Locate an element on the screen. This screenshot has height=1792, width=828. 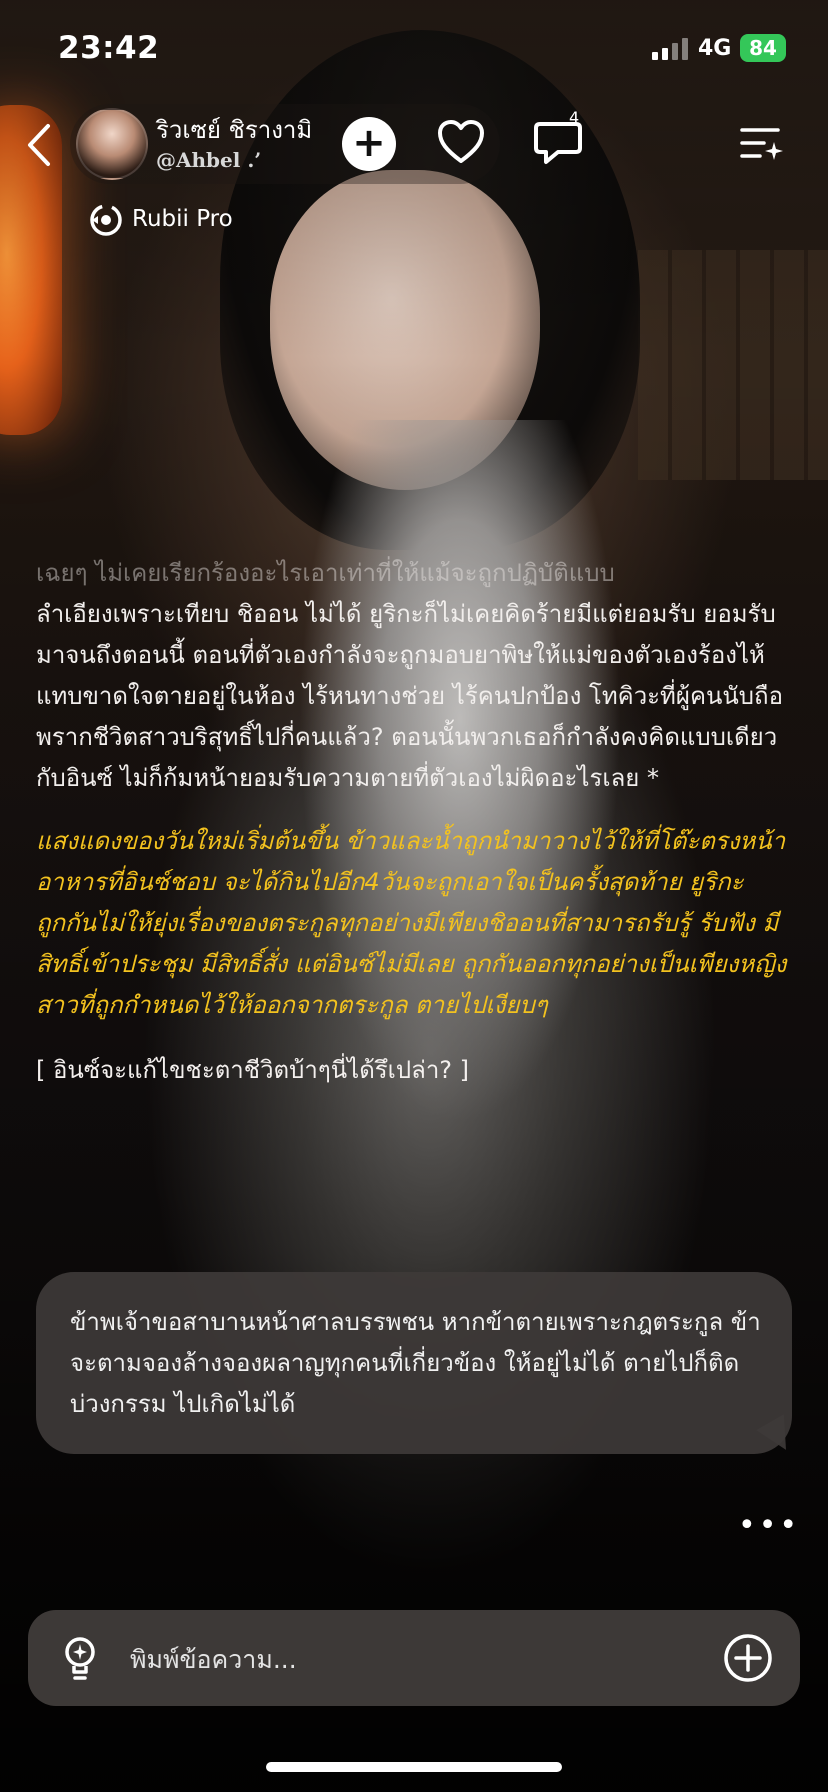
plus-circle-icon is located at coordinates (748, 1658).